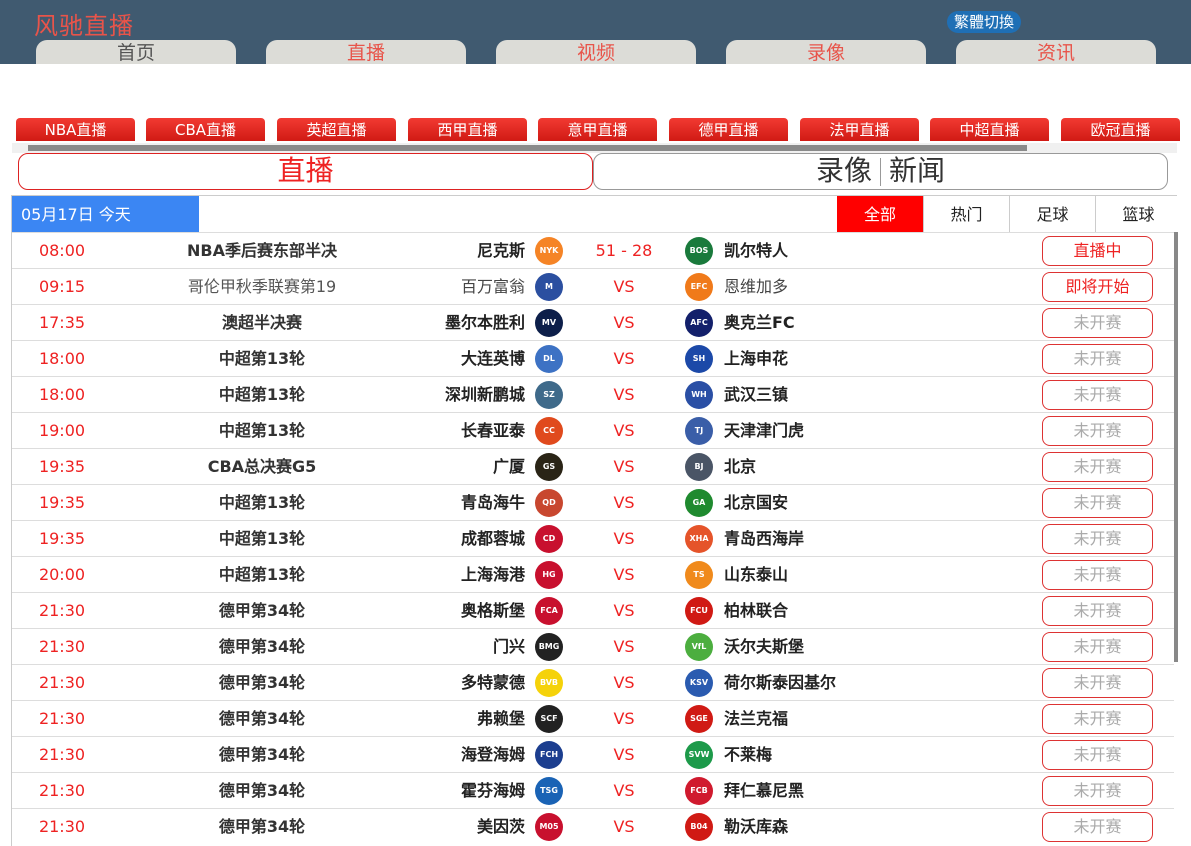 The width and height of the screenshot is (1191, 846). I want to click on sport-seriea-button: 意甲直播, so click(597, 129).